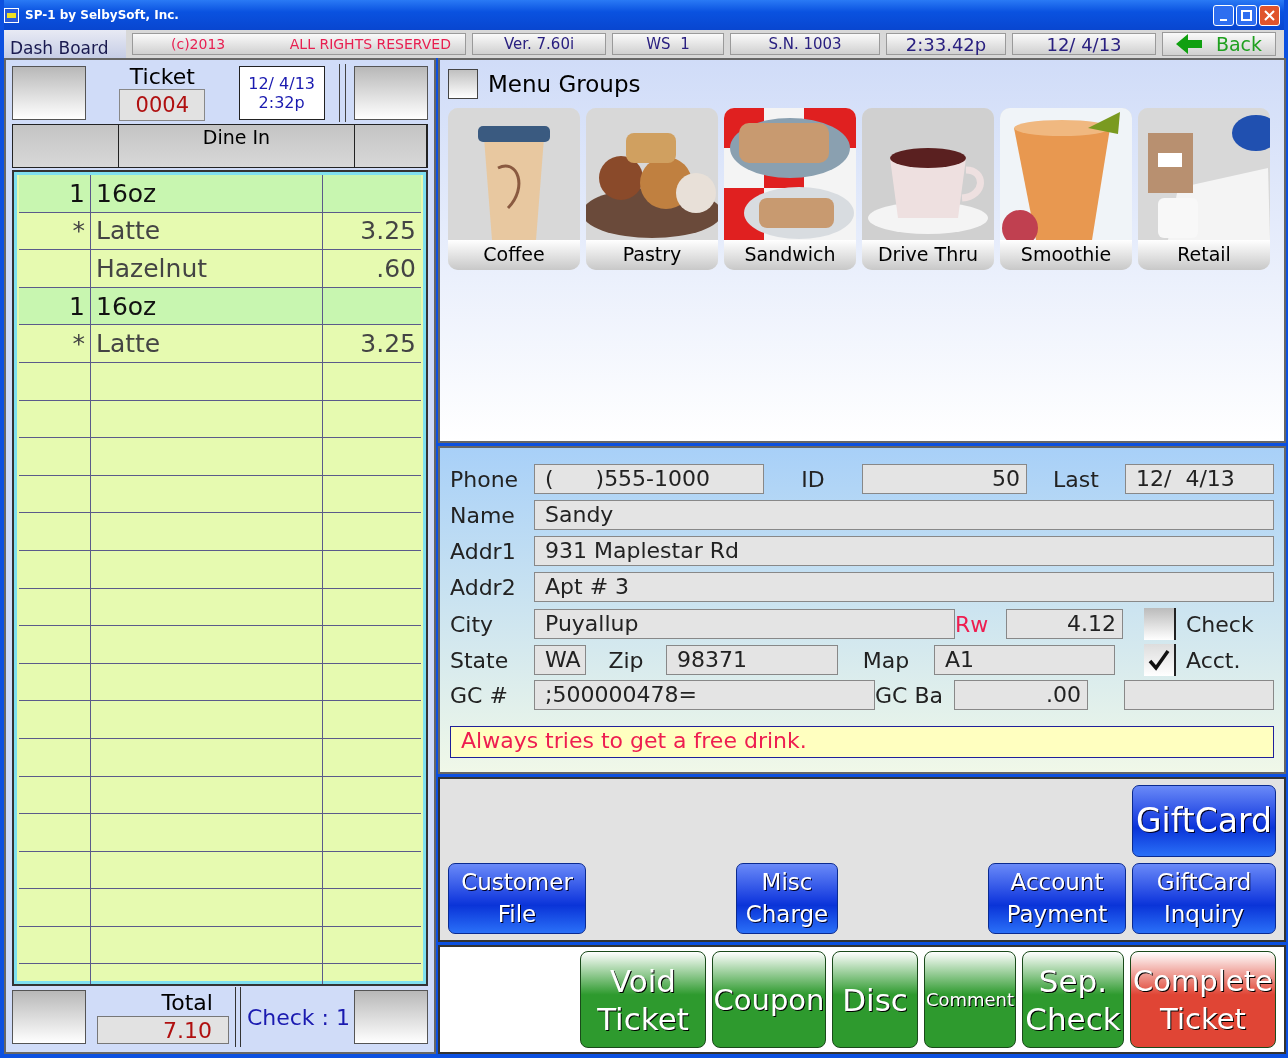  I want to click on text-field: Apt # 3, so click(904, 587).